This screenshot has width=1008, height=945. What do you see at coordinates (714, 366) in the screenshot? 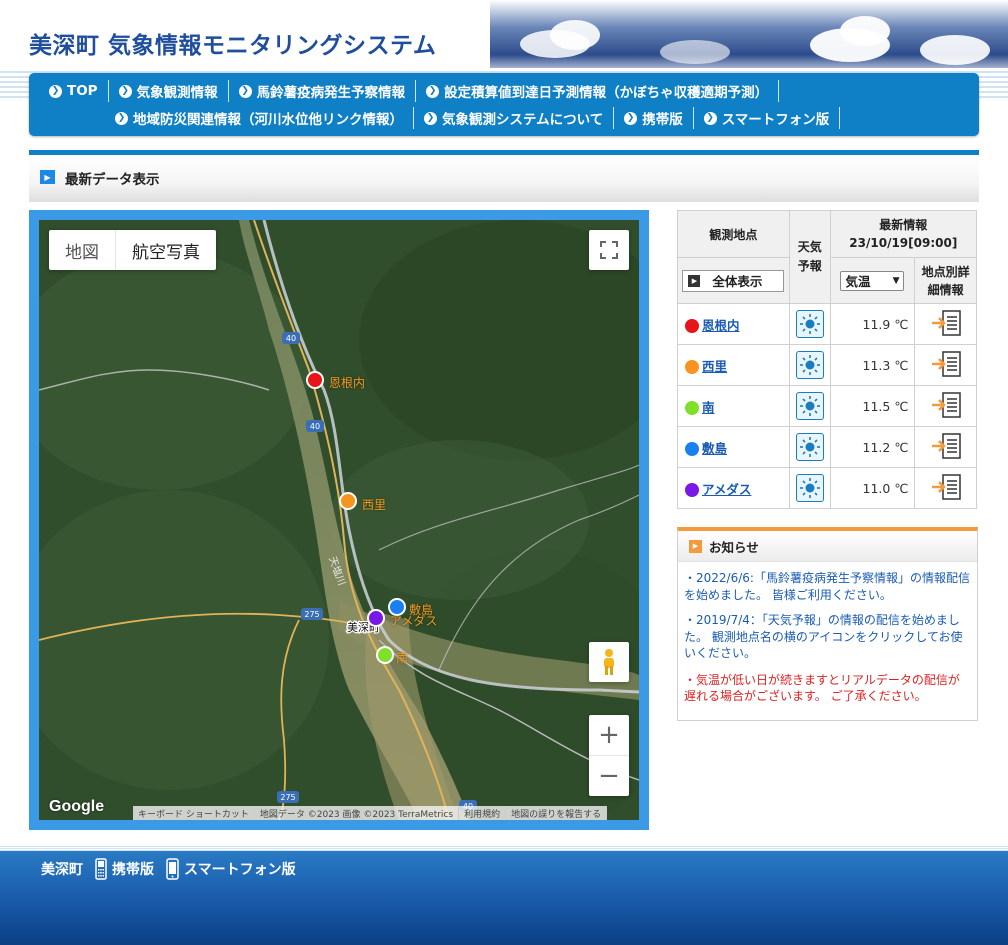
I see `station-link-nishisato: 西里` at bounding box center [714, 366].